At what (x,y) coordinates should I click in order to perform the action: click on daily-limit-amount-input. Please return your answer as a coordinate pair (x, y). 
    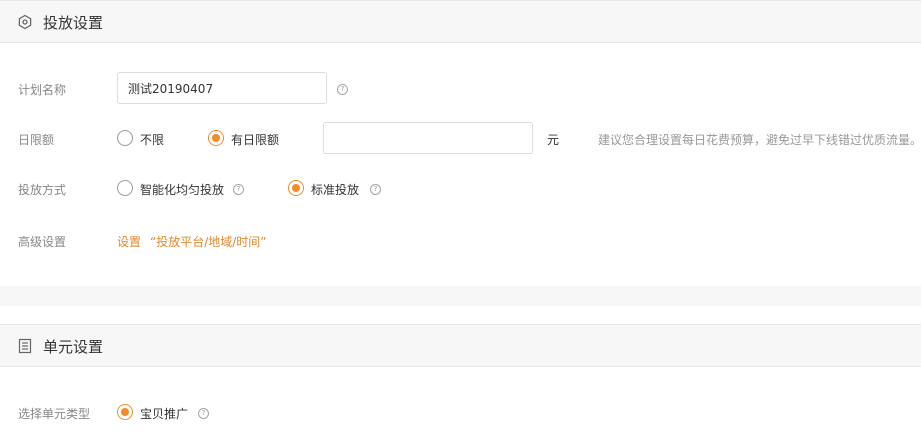
    Looking at the image, I should click on (428, 138).